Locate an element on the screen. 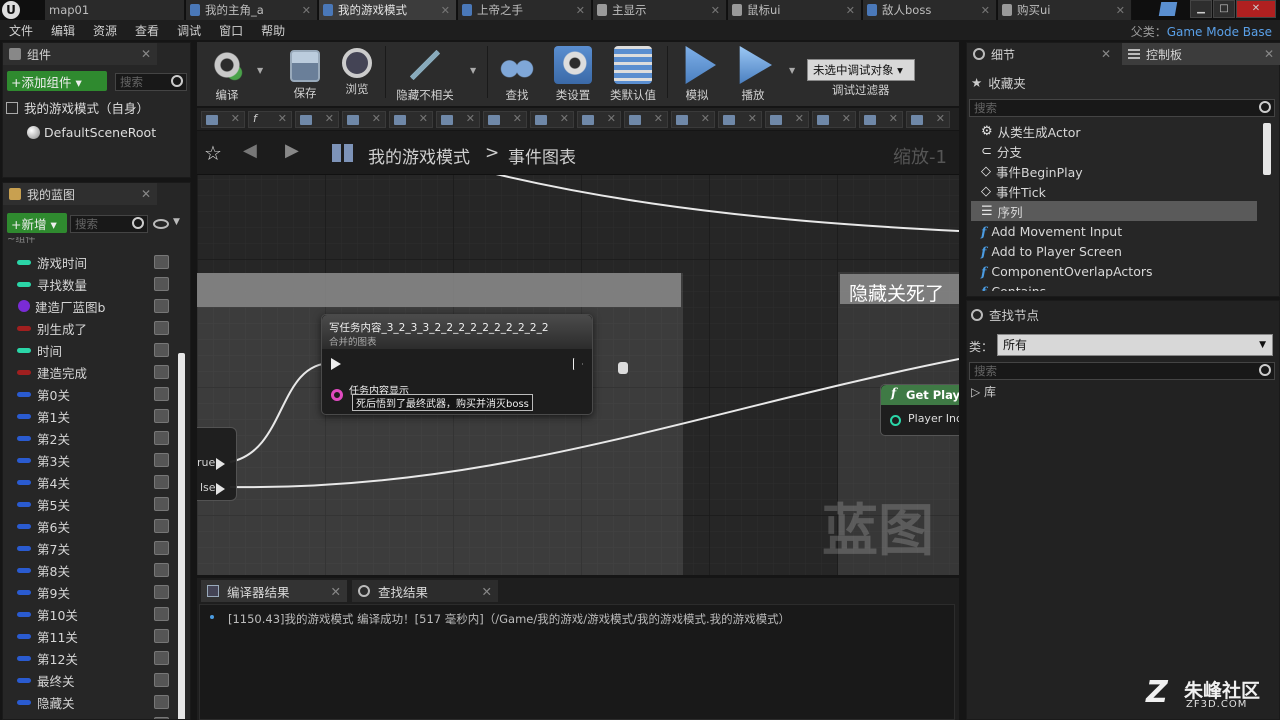 Image resolution: width=1280 pixels, height=720 pixels. text-input-pin is located at coordinates (337, 395).